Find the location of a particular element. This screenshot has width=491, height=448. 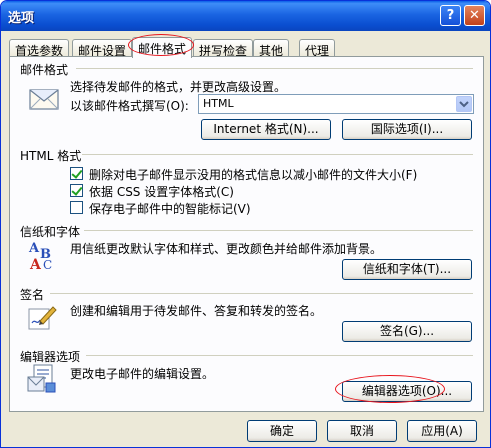

window-title: 选项 is located at coordinates (21, 18).